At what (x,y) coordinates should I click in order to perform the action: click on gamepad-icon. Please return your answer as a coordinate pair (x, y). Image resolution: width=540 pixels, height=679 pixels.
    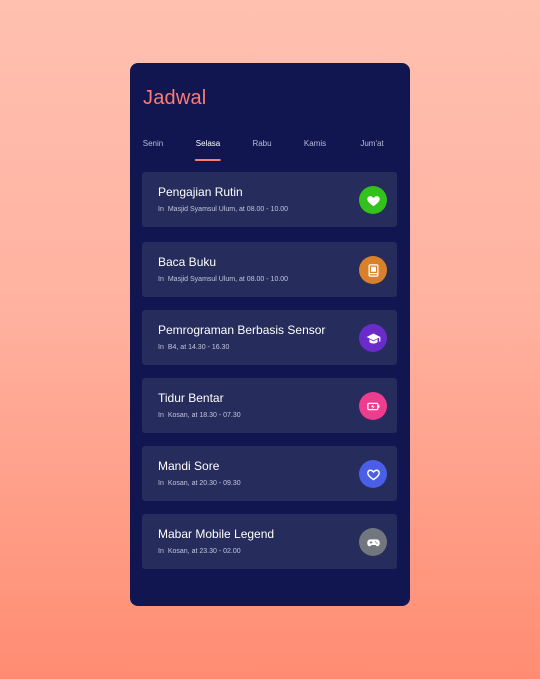
    Looking at the image, I should click on (373, 542).